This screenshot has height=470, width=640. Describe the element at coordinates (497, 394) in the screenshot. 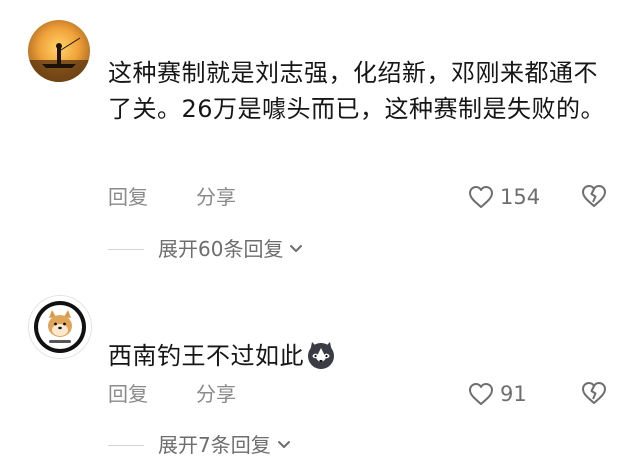

I see `like-button: 91` at that location.